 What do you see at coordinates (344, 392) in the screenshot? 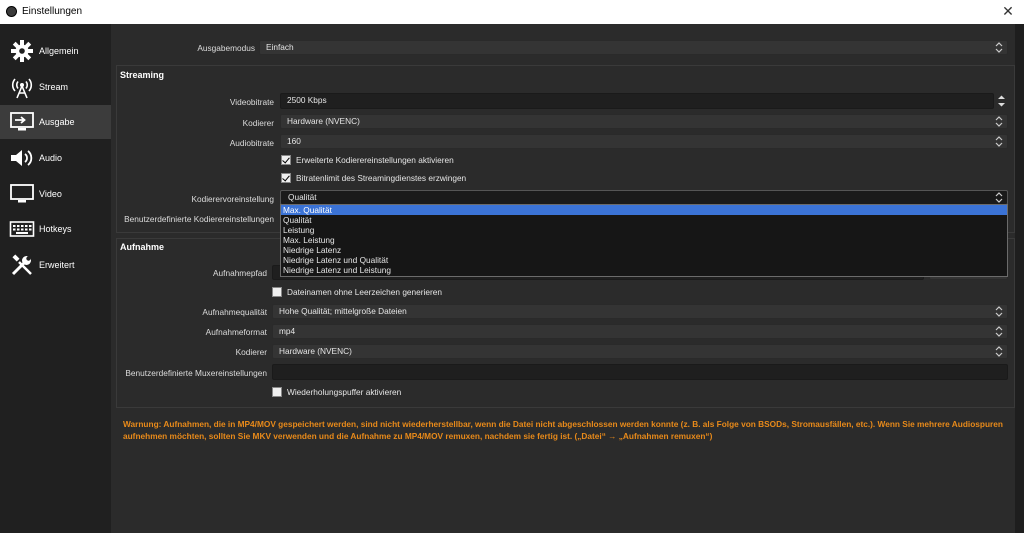
I see `checkbox-label: Wiederholungspuffer aktivieren` at bounding box center [344, 392].